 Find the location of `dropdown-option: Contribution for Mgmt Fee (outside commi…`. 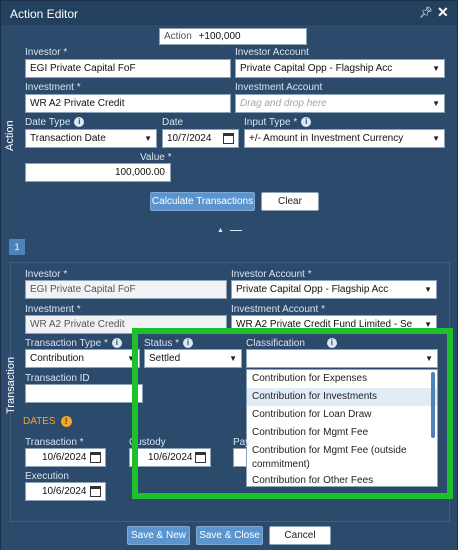

dropdown-option: Contribution for Mgmt Fee (outside commi… is located at coordinates (342, 457).